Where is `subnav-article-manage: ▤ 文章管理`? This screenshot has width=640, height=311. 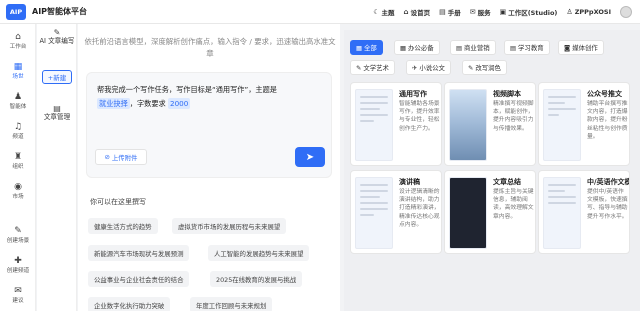 subnav-article-manage: ▤ 文章管理 is located at coordinates (57, 113).